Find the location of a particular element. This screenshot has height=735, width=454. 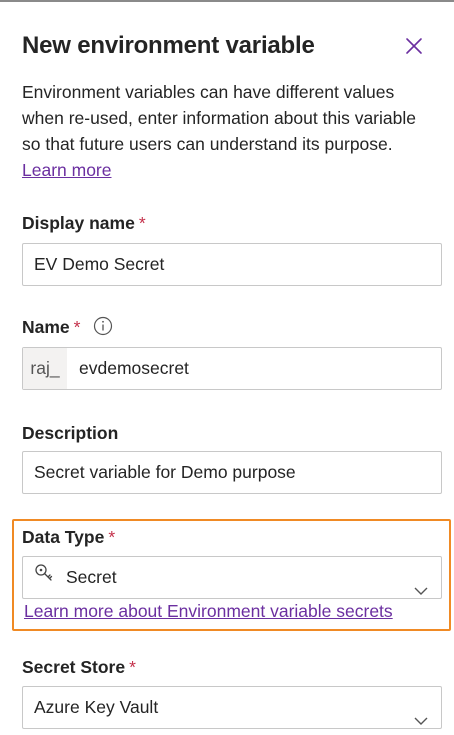

key-icon is located at coordinates (45, 577).